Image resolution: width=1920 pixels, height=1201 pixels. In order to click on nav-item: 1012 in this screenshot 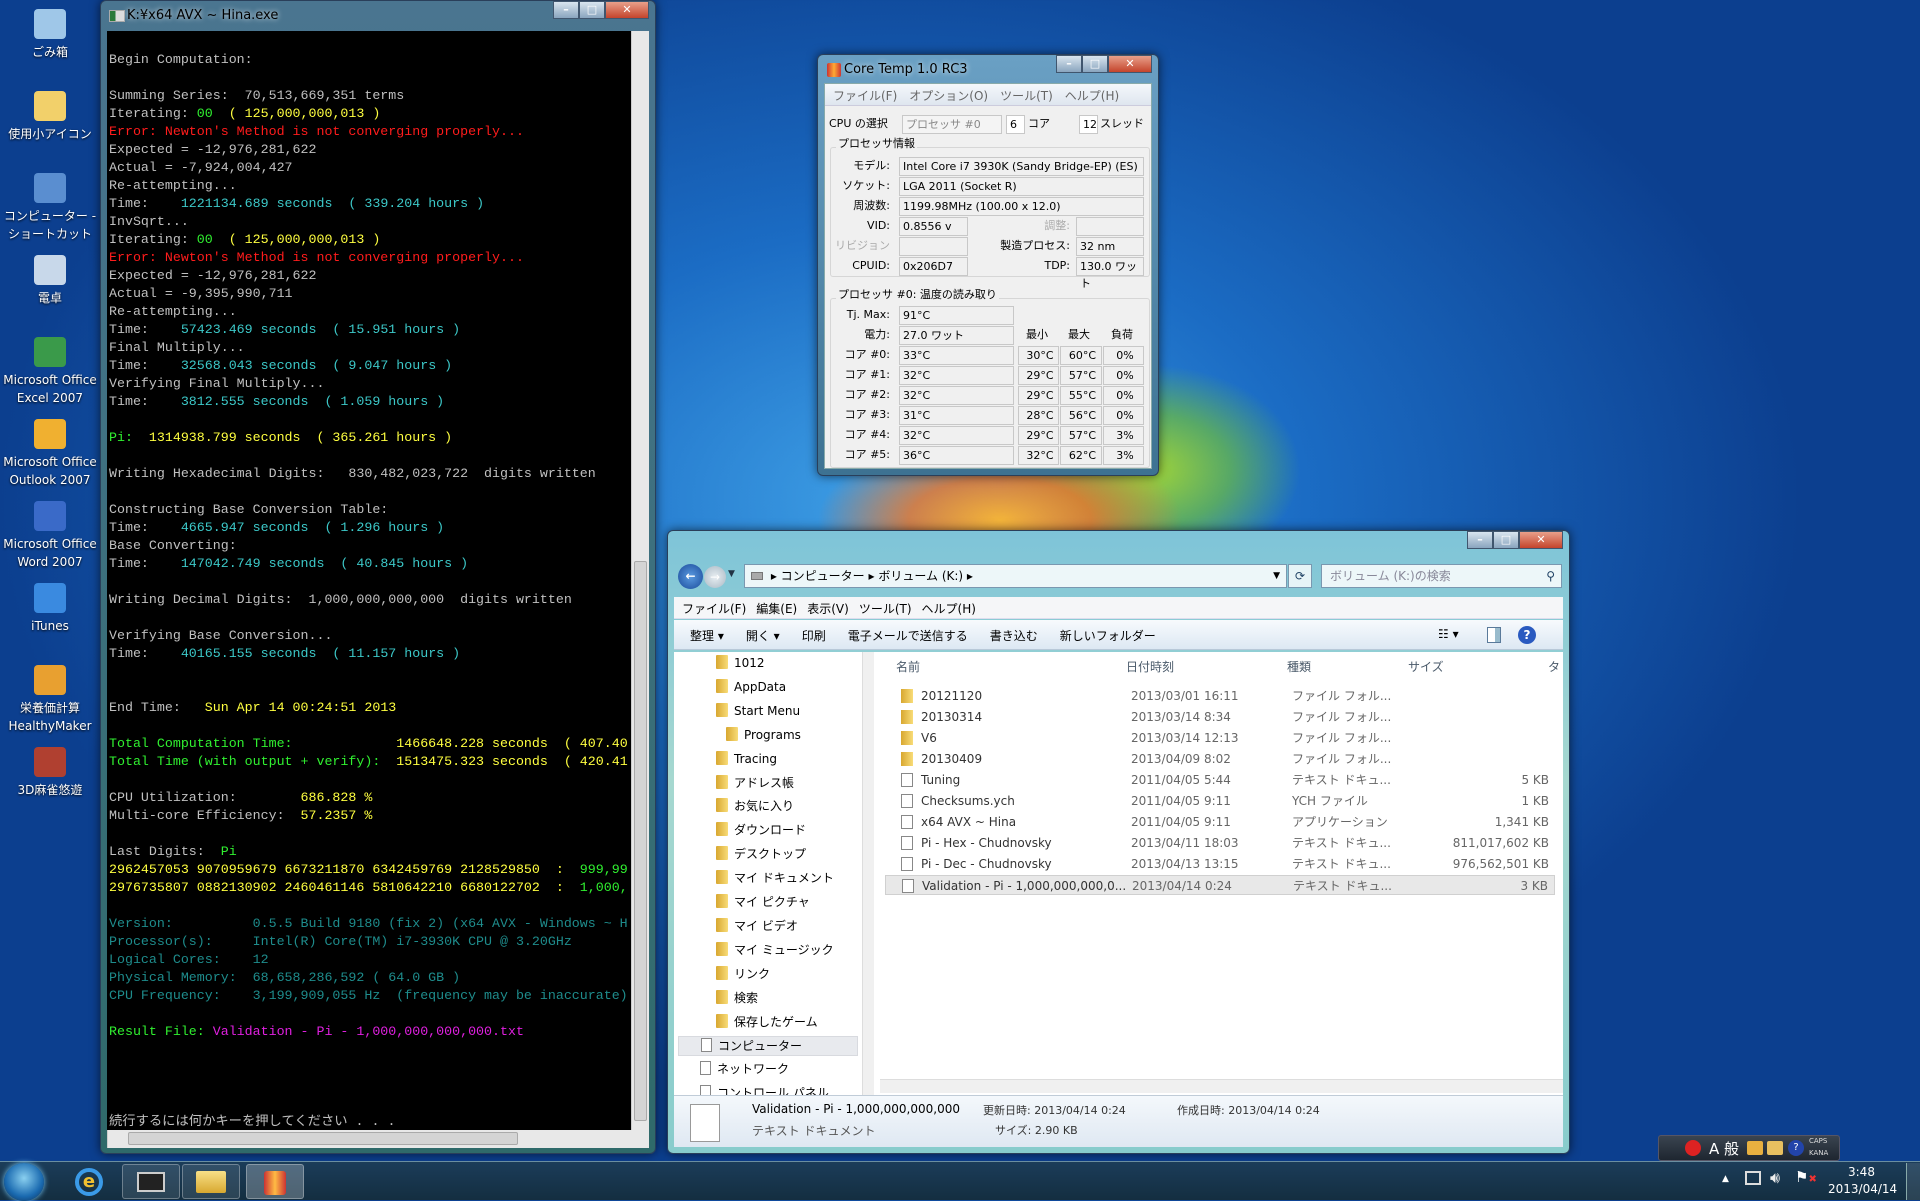, I will do `click(740, 663)`.